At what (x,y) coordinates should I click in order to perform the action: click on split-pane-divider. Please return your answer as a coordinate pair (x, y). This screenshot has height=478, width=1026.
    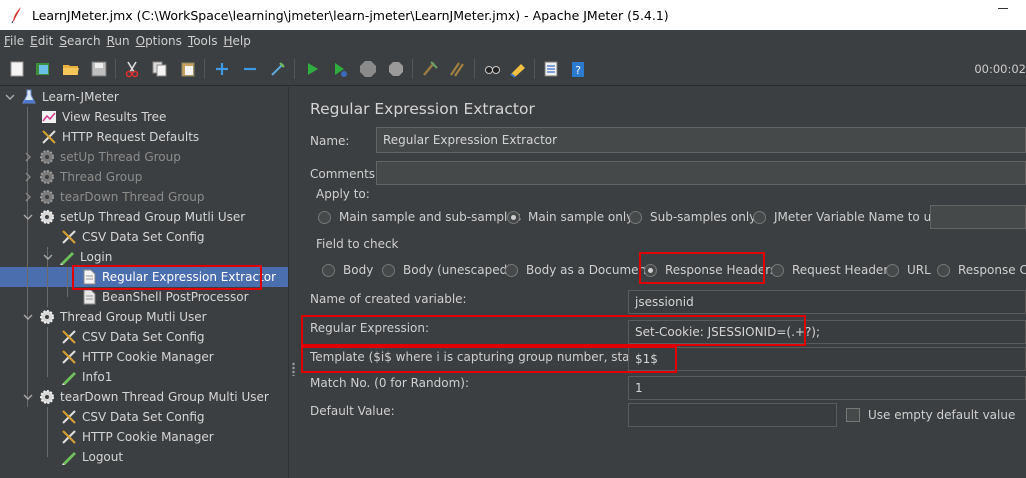
    Looking at the image, I should click on (293, 282).